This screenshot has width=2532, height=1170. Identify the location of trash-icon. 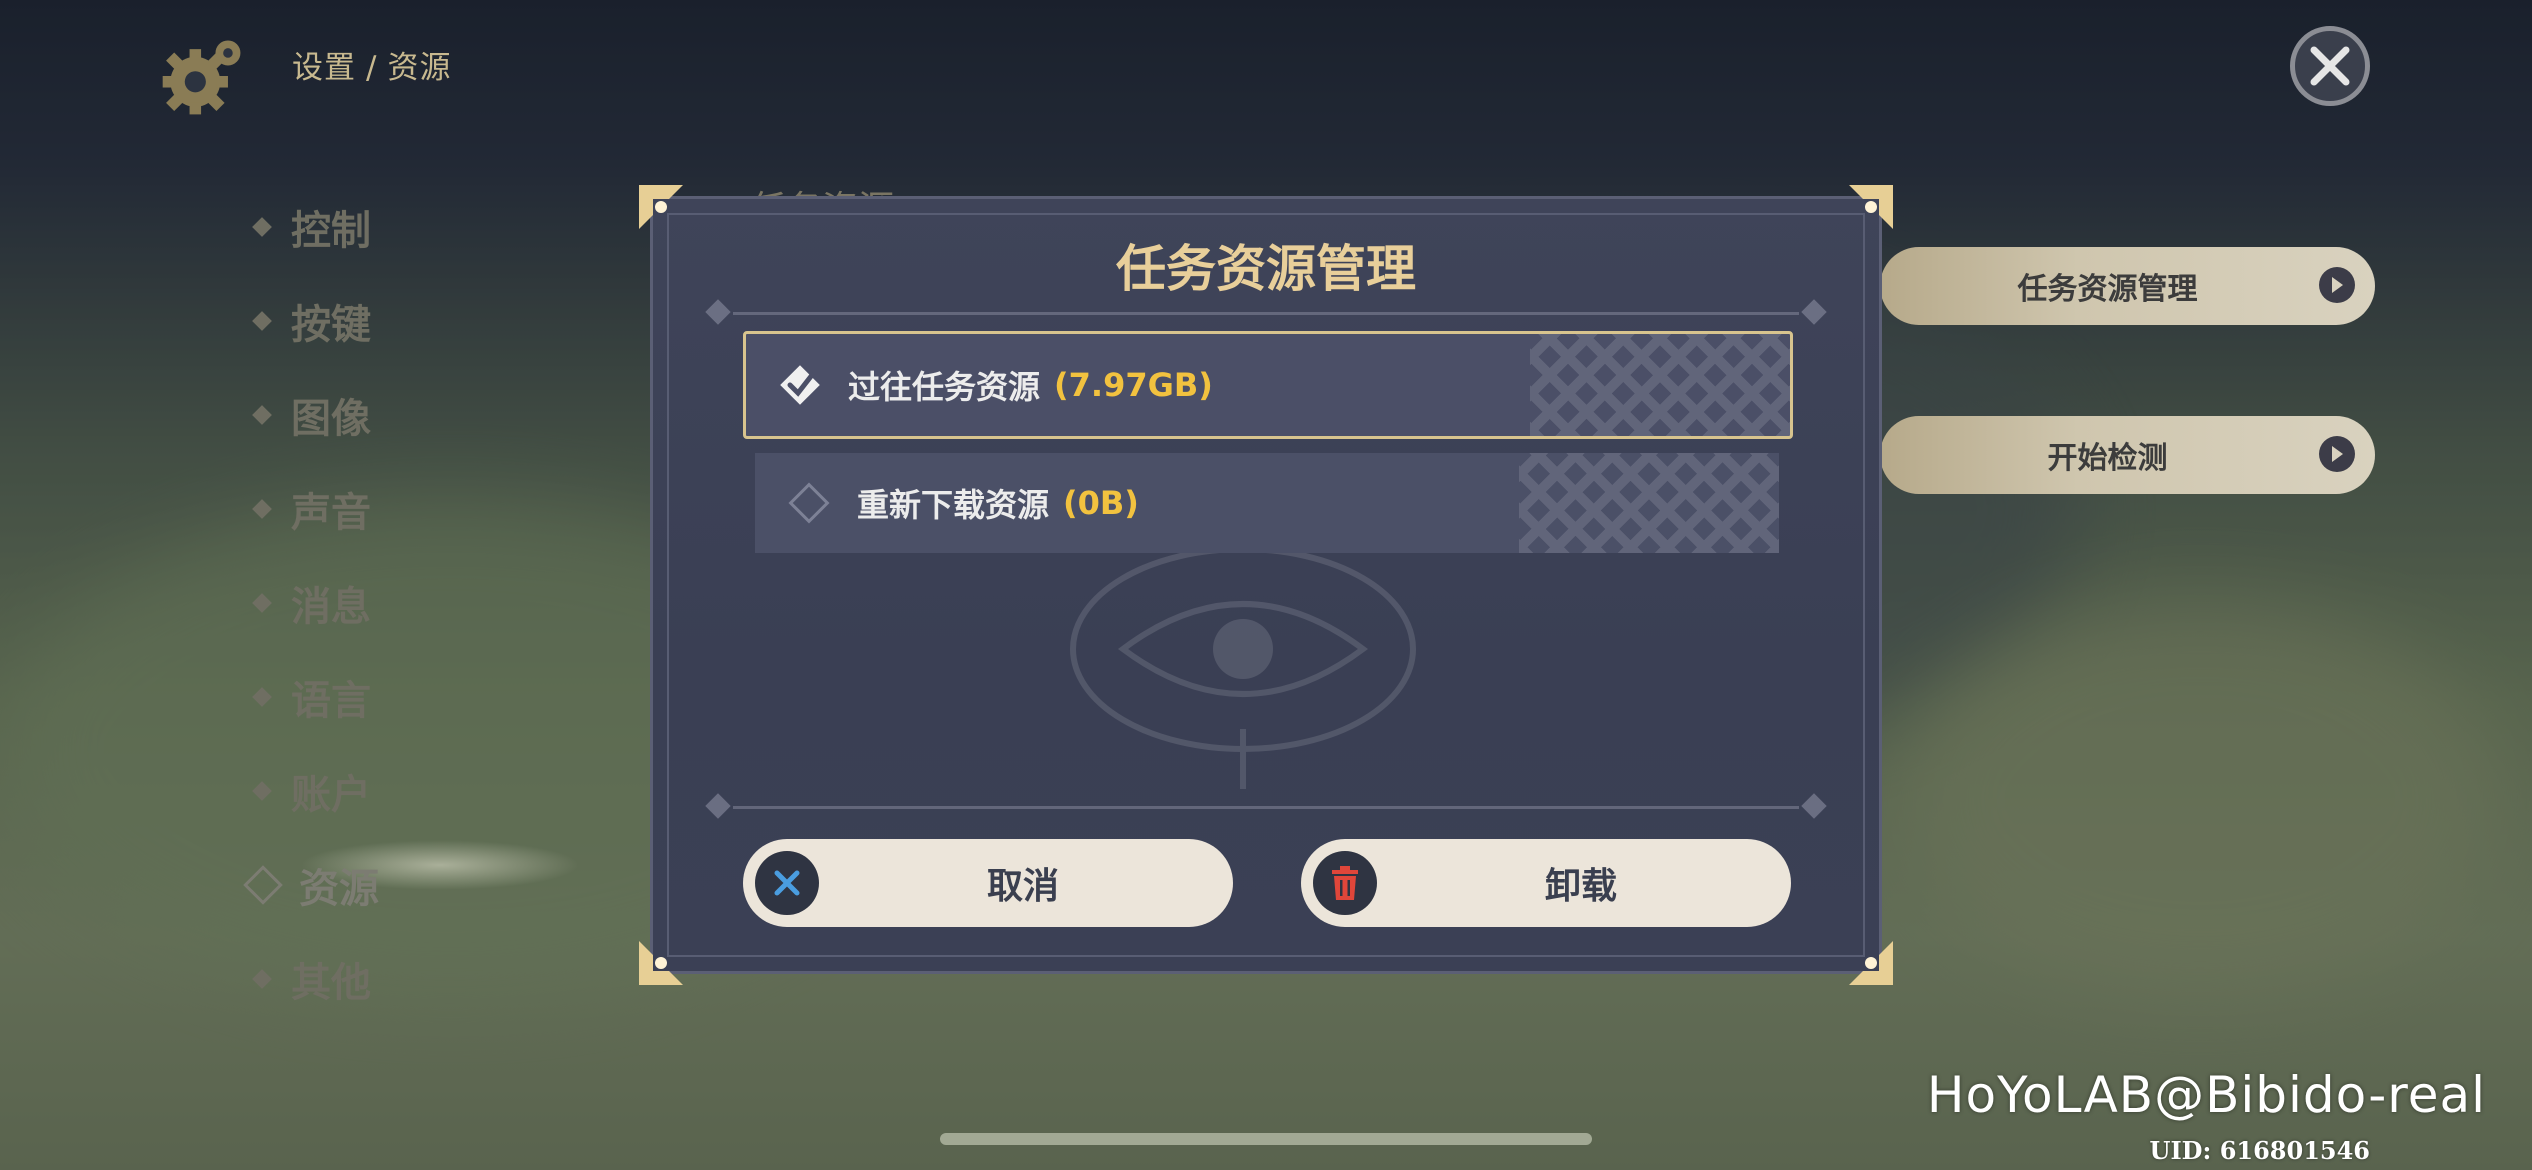
(1345, 883).